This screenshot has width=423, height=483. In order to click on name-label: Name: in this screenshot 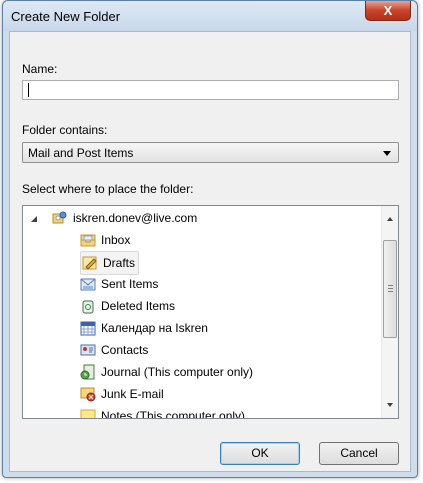, I will do `click(40, 69)`.